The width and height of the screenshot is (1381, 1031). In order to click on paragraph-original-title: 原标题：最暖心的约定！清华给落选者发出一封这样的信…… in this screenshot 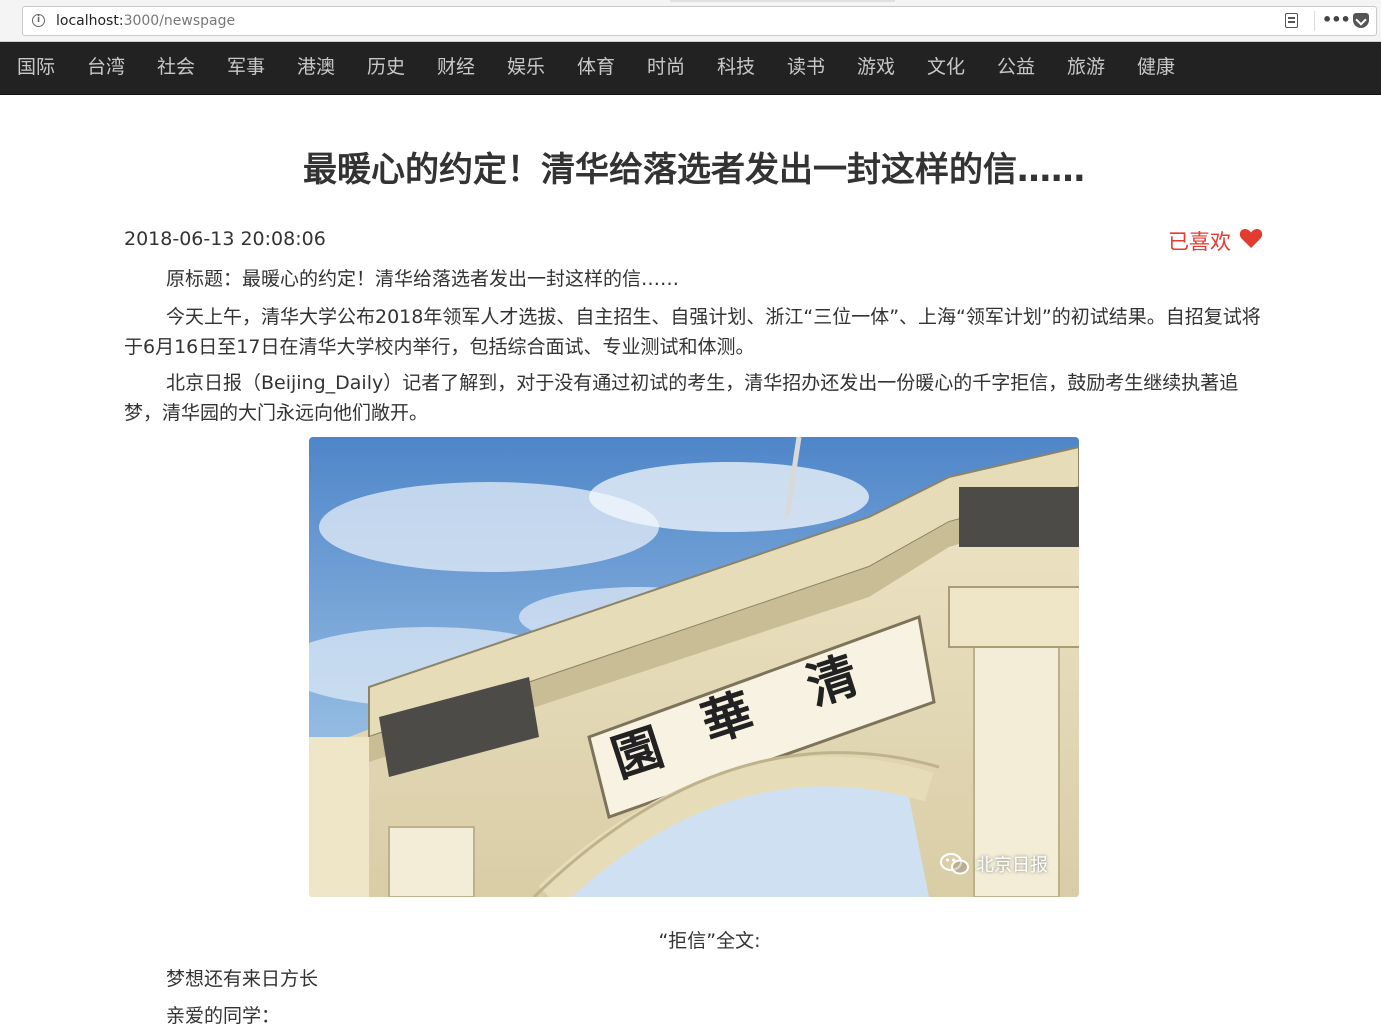, I will do `click(423, 279)`.